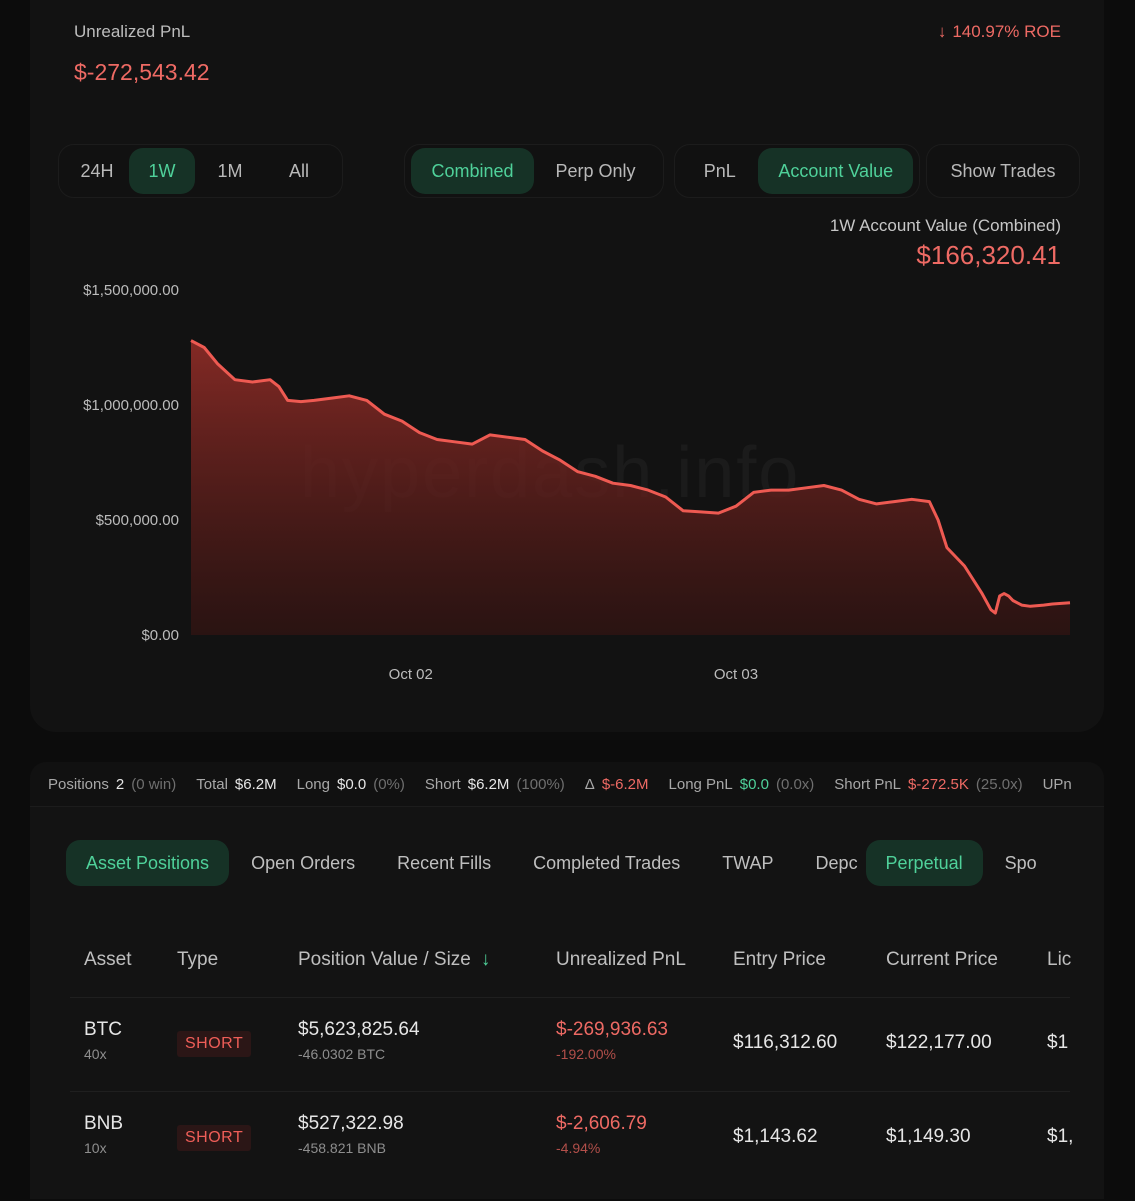  What do you see at coordinates (494, 784) in the screenshot?
I see `stat-short: Short $6.2M (100%)` at bounding box center [494, 784].